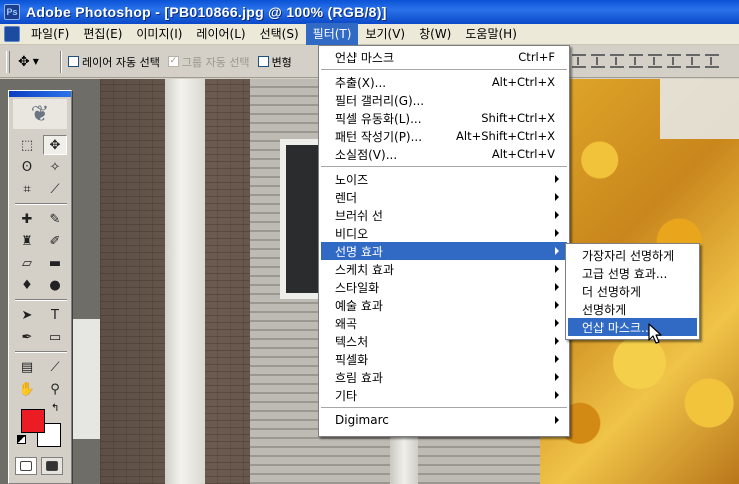 Image resolution: width=739 pixels, height=484 pixels. What do you see at coordinates (444, 118) in the screenshot?
I see `filter-menu-item-liquify: 픽셀 유동화(L)... Shift+Ctrl+X` at bounding box center [444, 118].